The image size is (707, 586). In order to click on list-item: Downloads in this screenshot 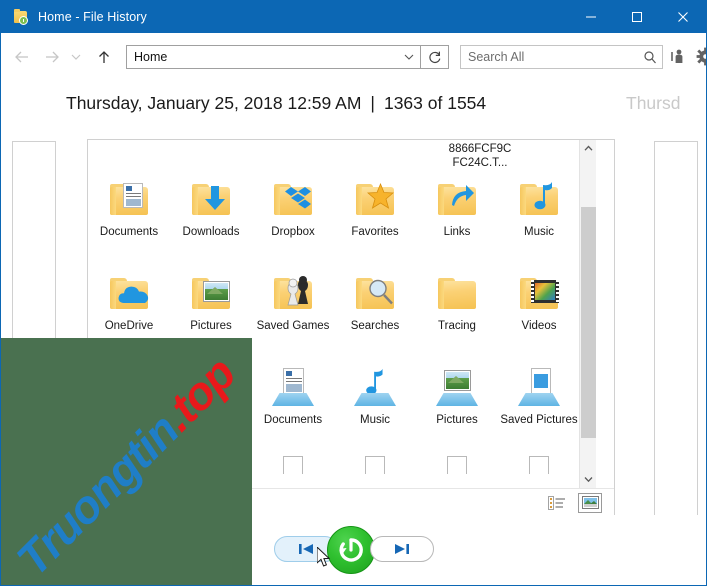, I will do `click(211, 217)`.